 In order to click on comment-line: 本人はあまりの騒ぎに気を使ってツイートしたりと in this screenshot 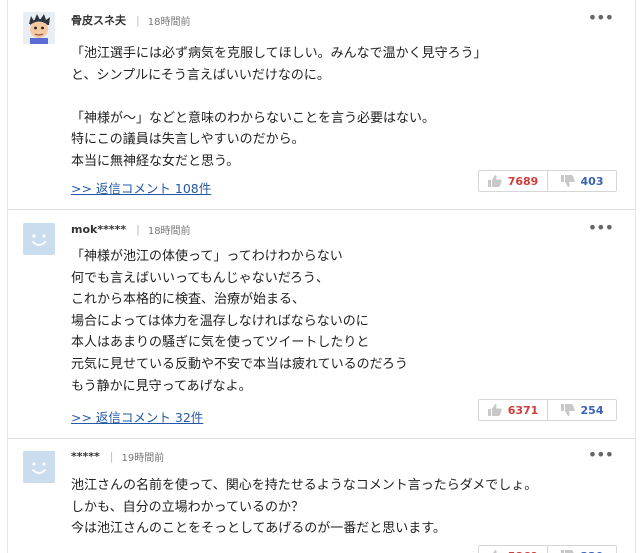, I will do `click(220, 343)`.